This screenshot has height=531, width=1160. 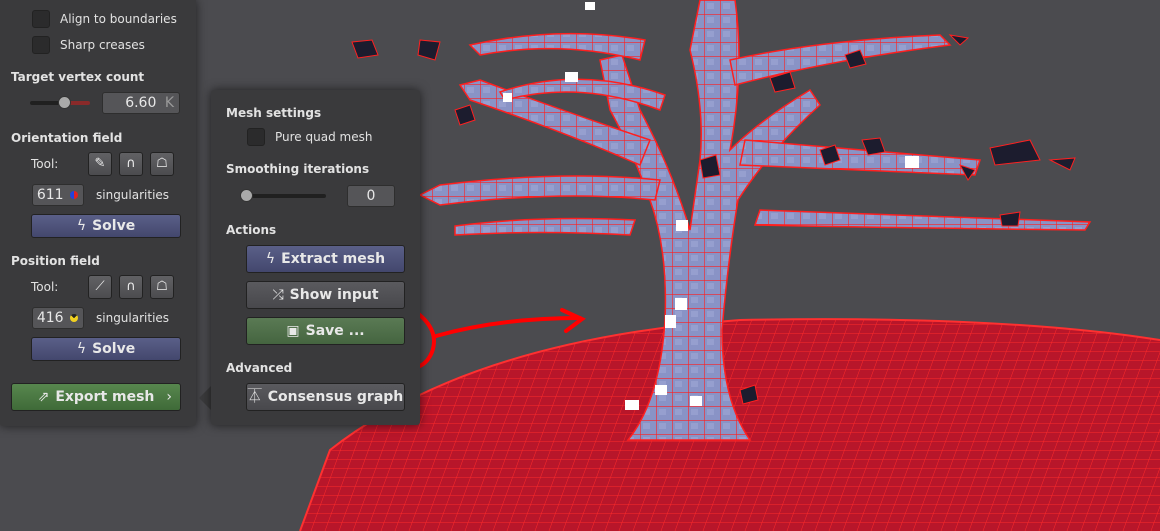 I want to click on position-solve-button: ϟ Solve, so click(x=106, y=349).